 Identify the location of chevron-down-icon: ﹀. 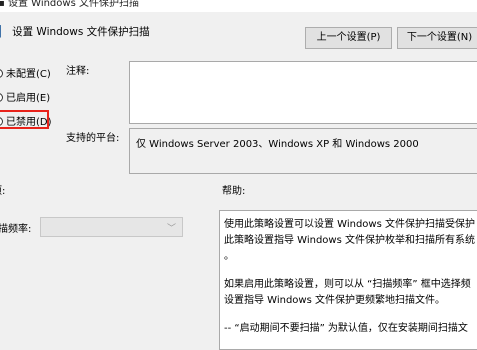
(171, 229).